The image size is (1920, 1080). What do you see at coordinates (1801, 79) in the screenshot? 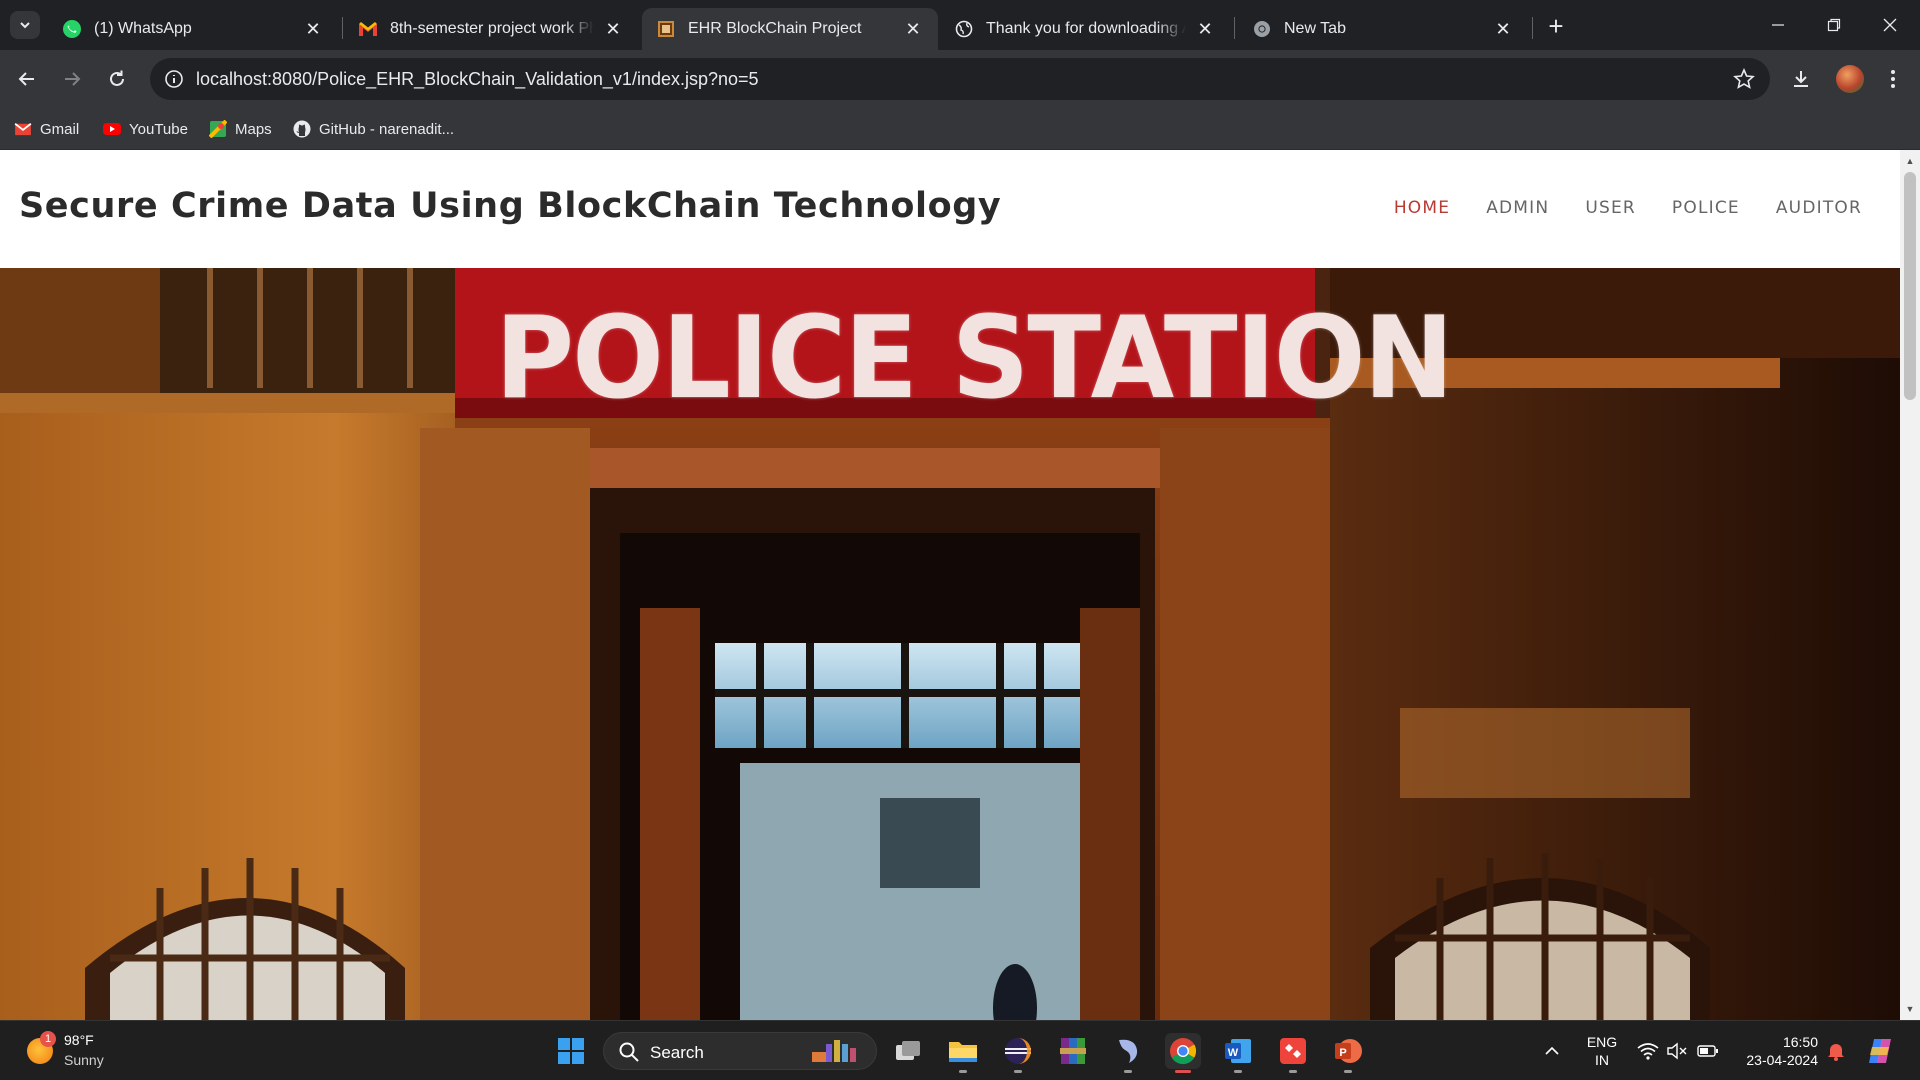
I see `downloads-button` at bounding box center [1801, 79].